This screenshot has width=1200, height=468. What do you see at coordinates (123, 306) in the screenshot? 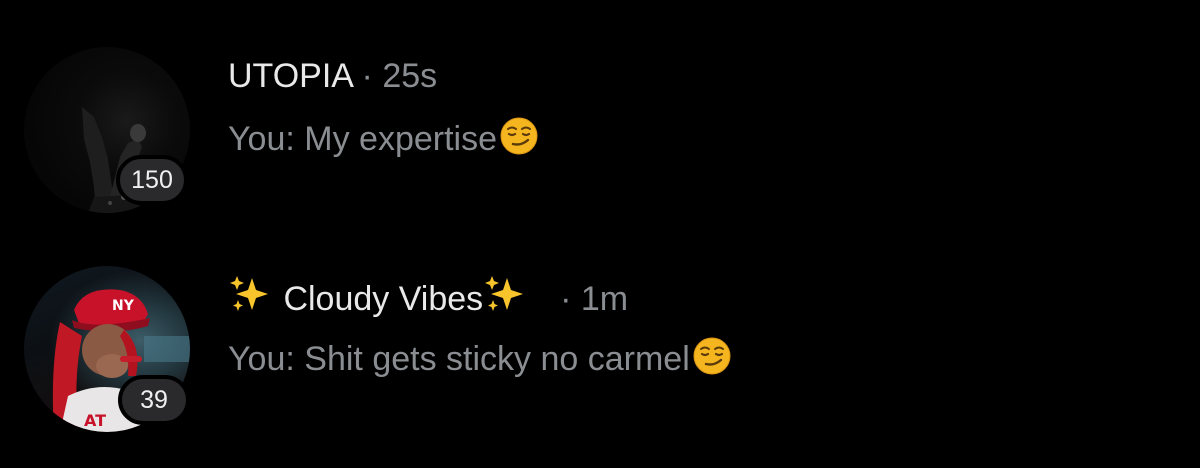
I see `svg-text: NY` at bounding box center [123, 306].